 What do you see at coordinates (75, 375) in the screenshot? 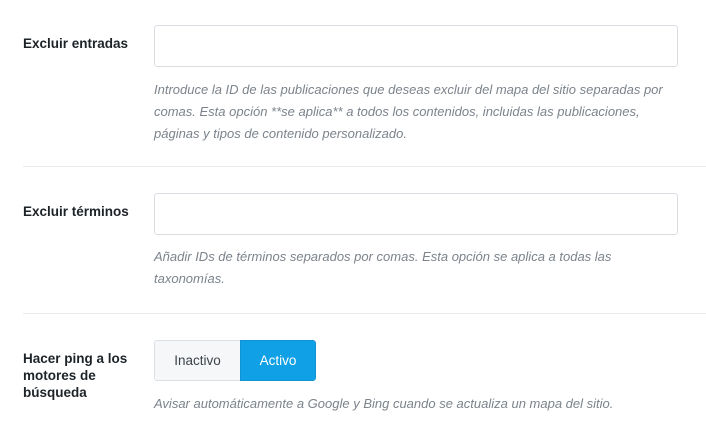
I see `ping-search-engines-label: Hacer ping a los motores de búsqueda` at bounding box center [75, 375].